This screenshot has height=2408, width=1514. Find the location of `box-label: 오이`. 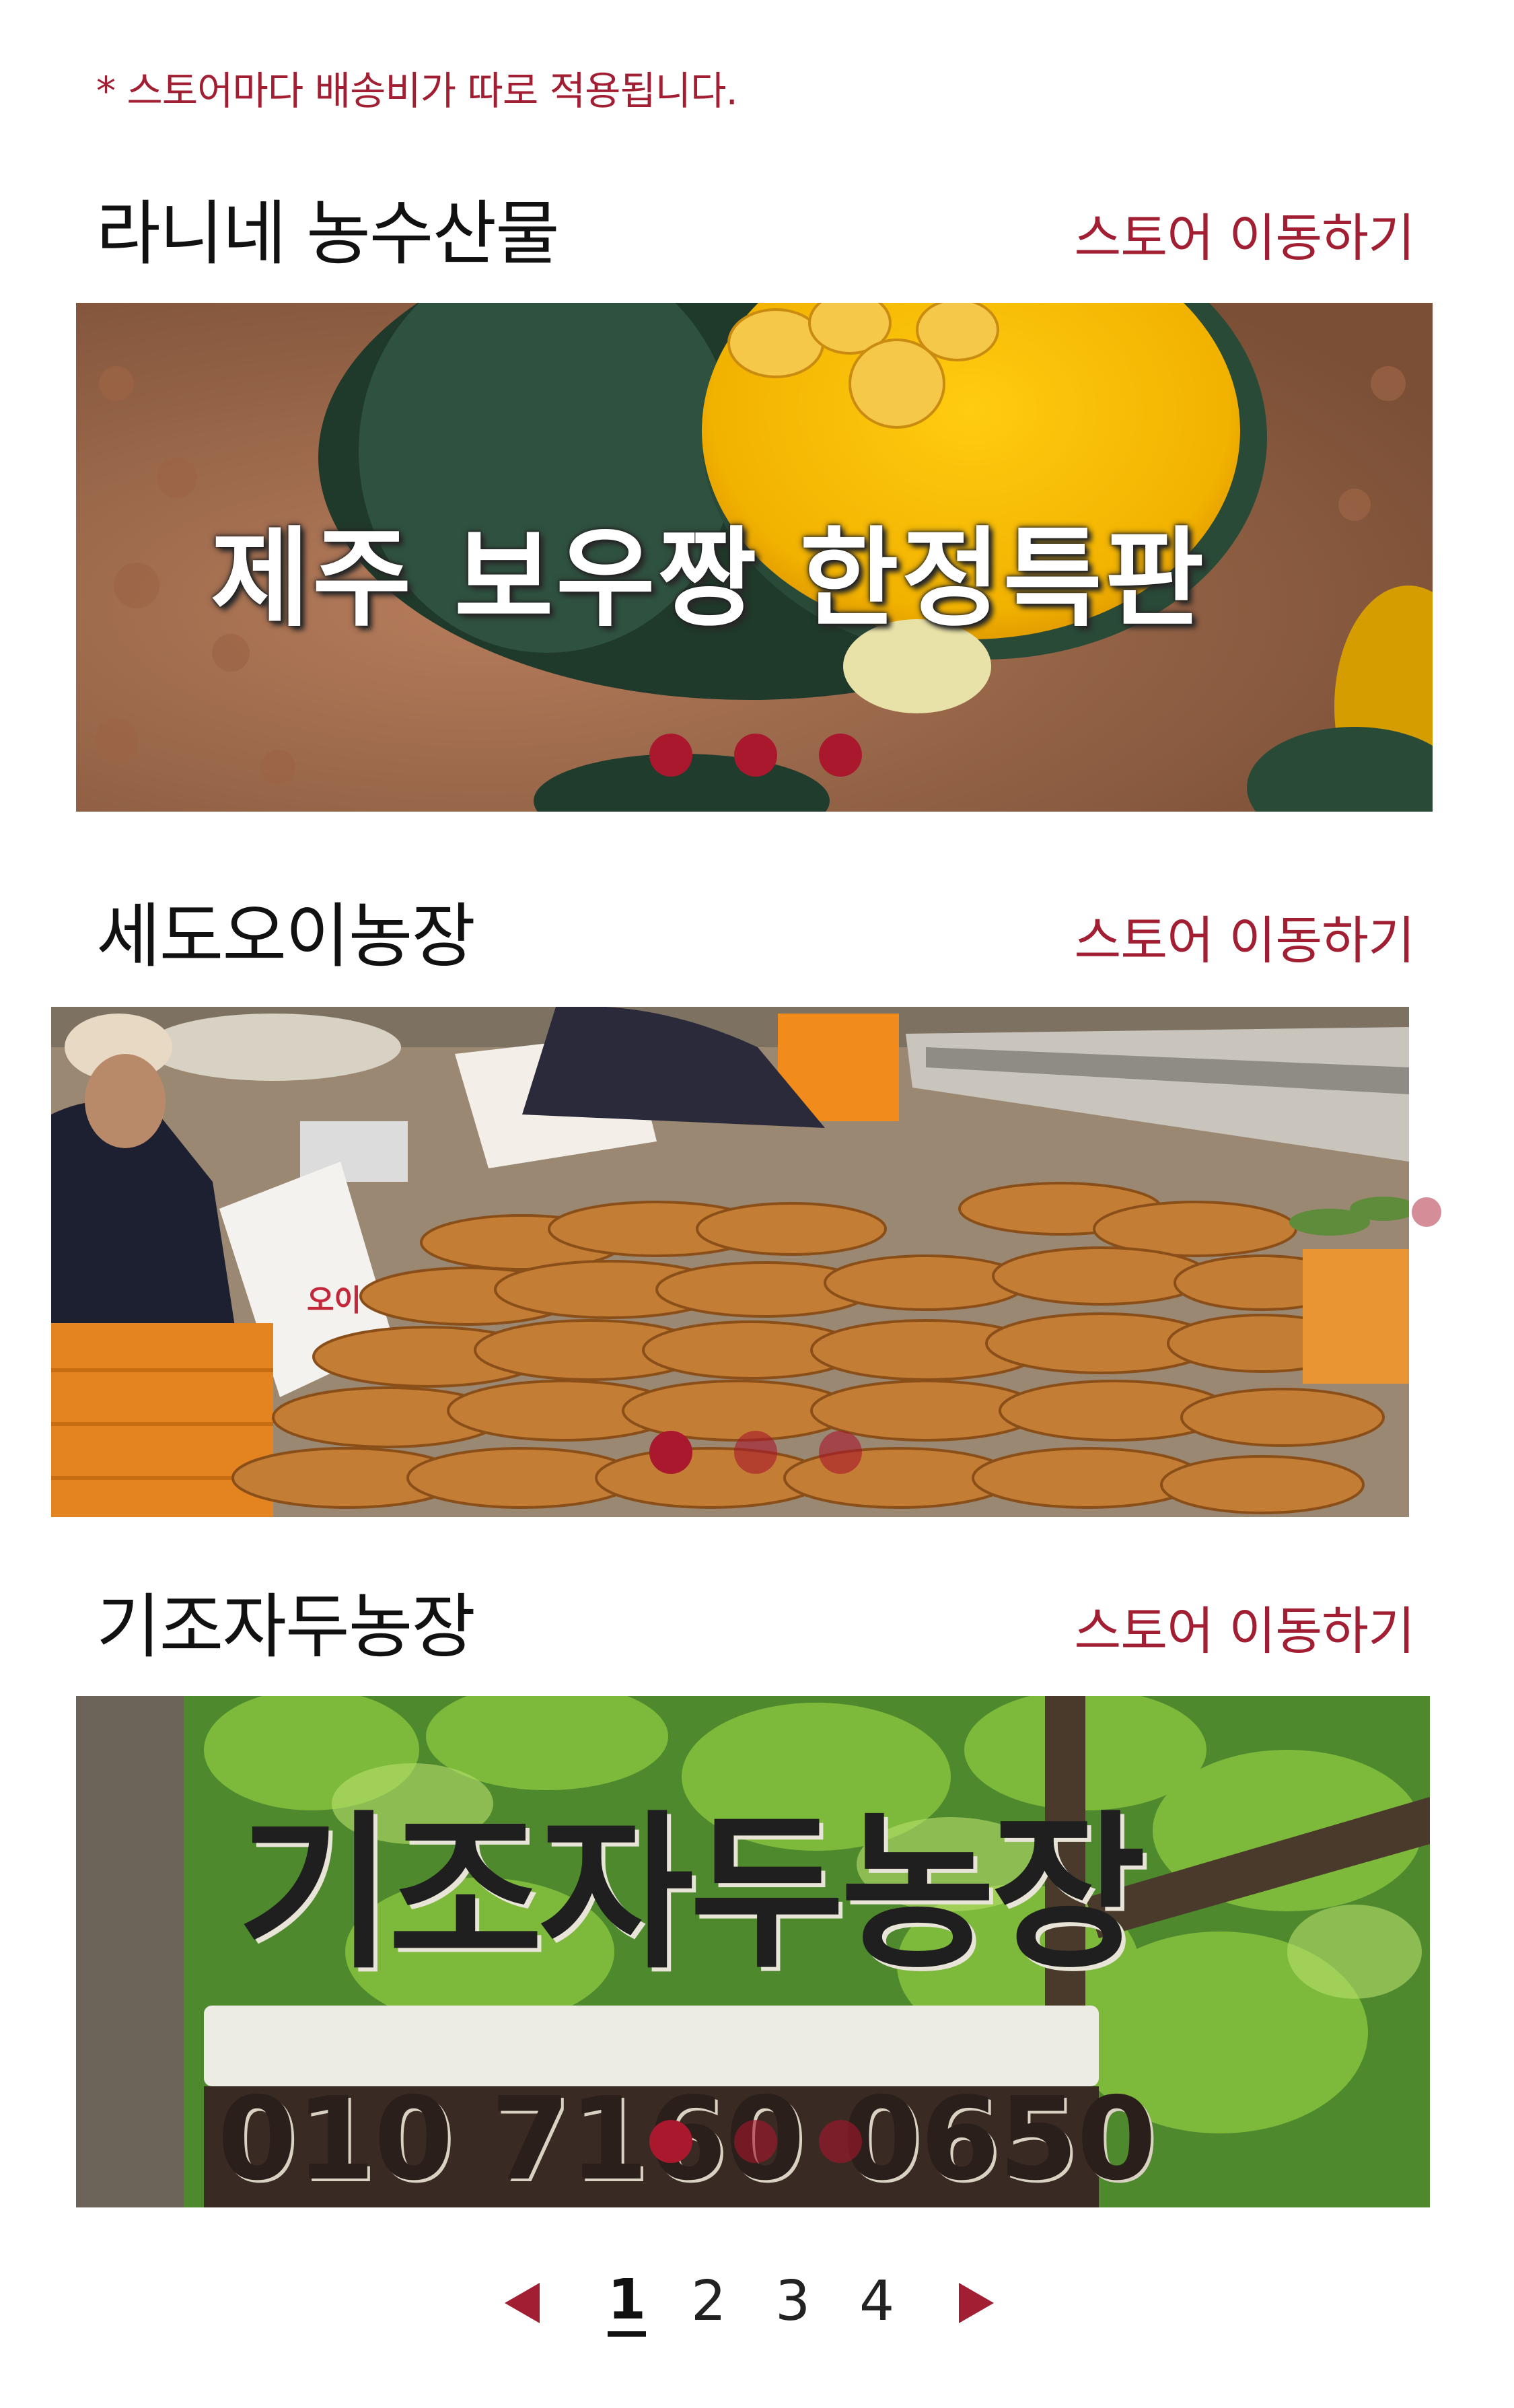

box-label: 오이 is located at coordinates (334, 1300).